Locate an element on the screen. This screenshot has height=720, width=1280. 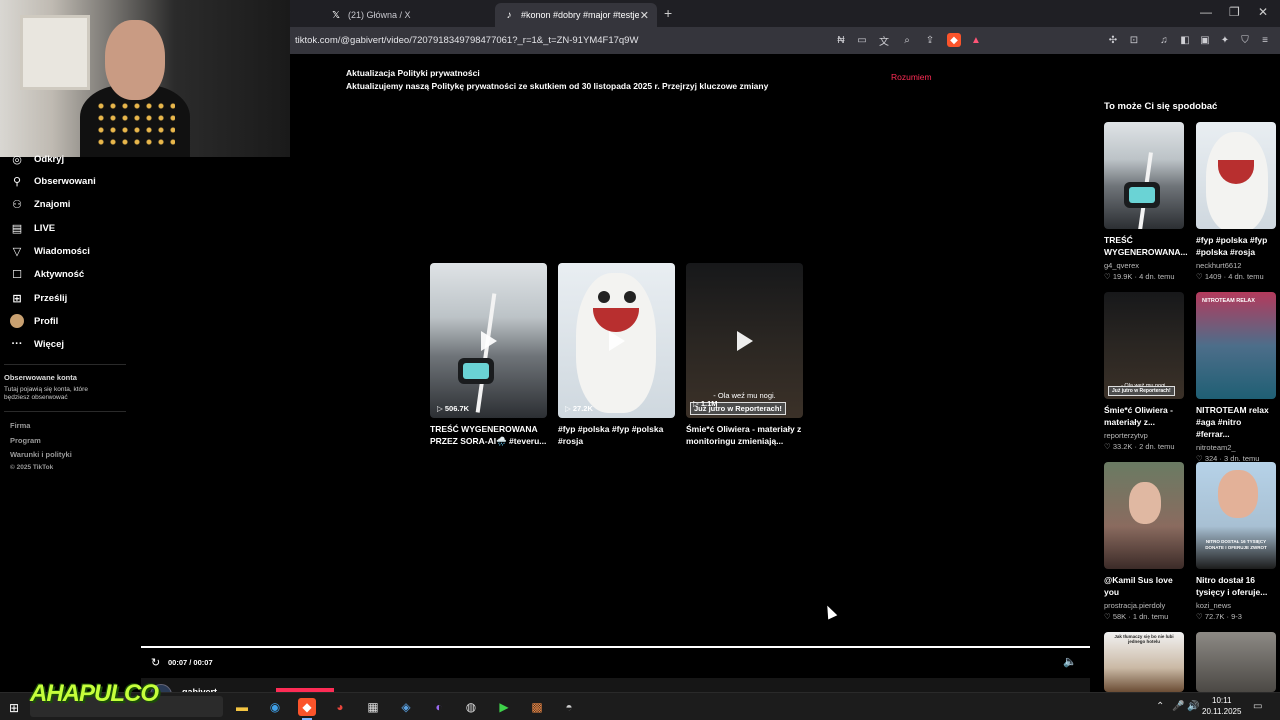
policy-accept-button: Rozumiem is located at coordinates (911, 77).